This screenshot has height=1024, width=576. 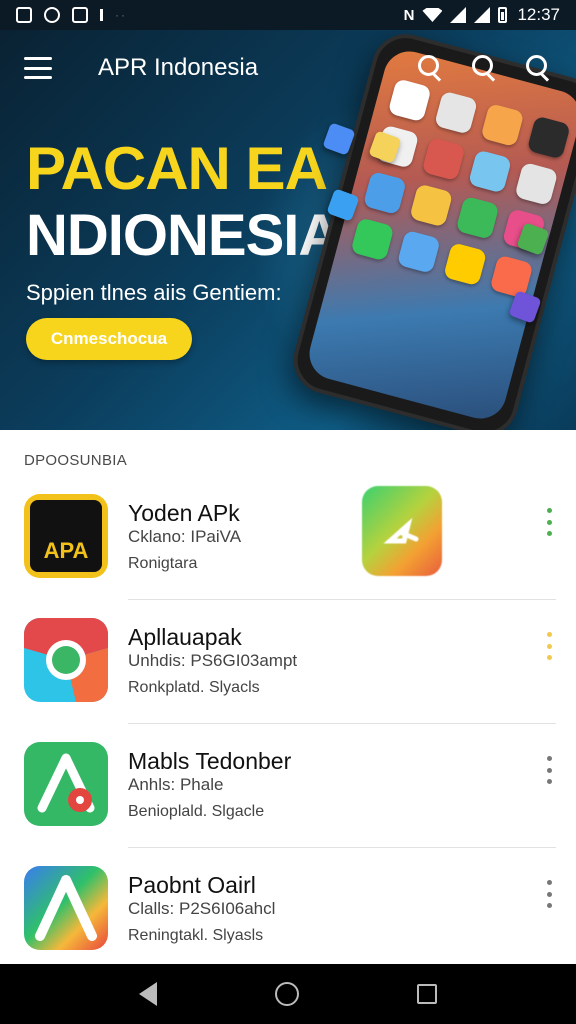 I want to click on app-meta-text: Clalls: P2S6I06ahcl, so click(x=202, y=908).